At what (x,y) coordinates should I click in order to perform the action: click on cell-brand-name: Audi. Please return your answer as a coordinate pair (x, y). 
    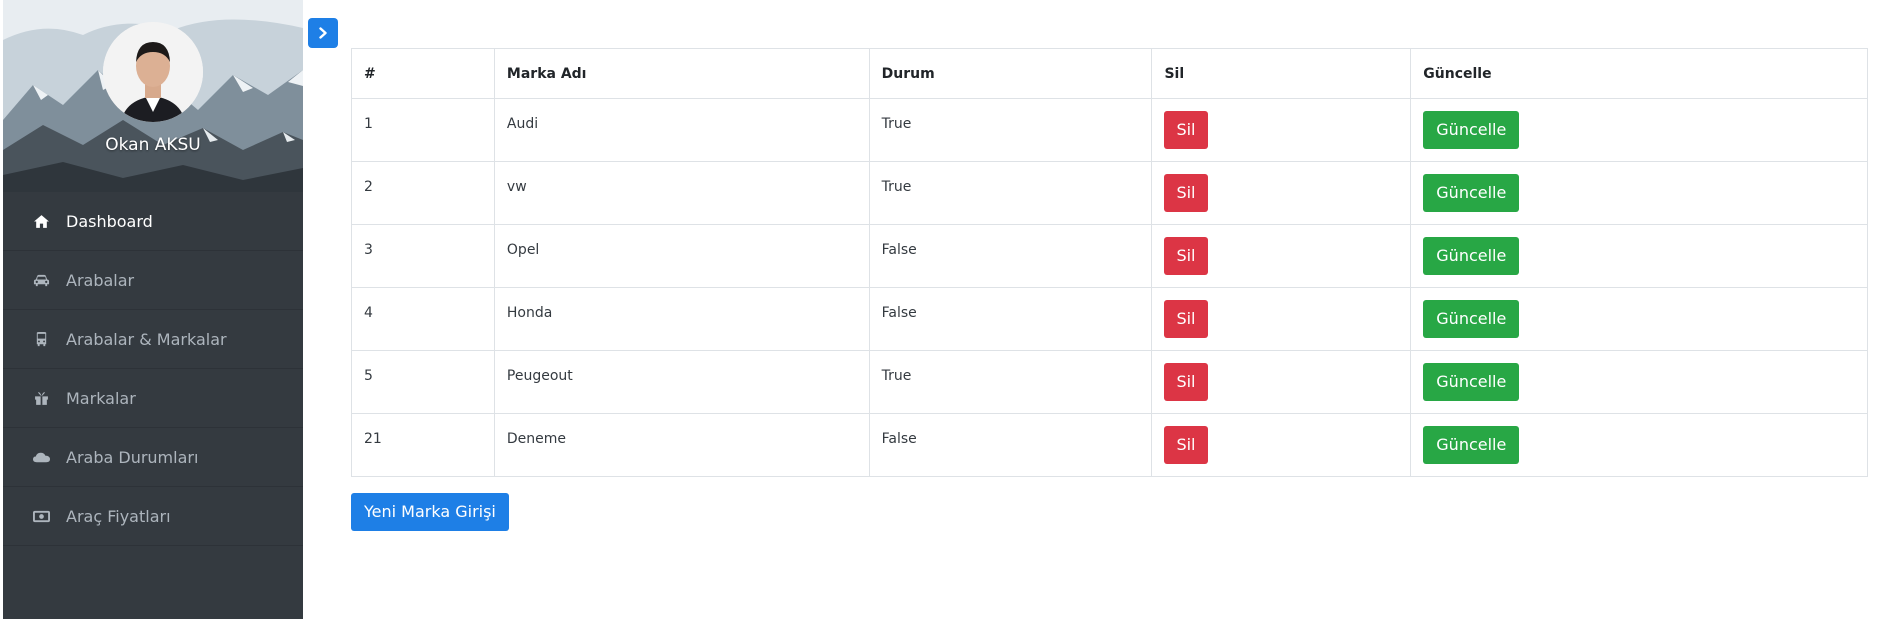
    Looking at the image, I should click on (681, 130).